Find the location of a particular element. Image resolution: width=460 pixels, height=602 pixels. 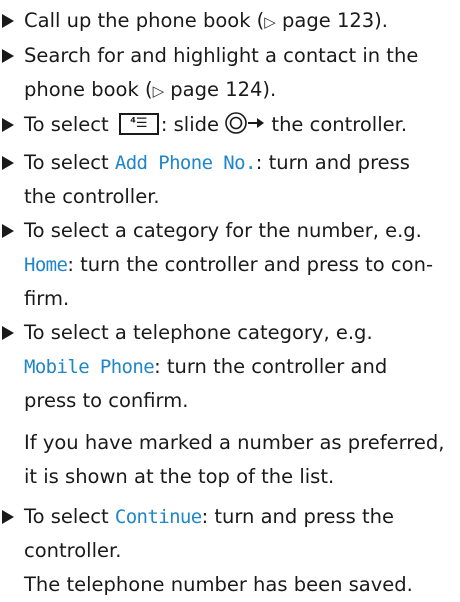

step-text-line2: controller. is located at coordinates (73, 550).